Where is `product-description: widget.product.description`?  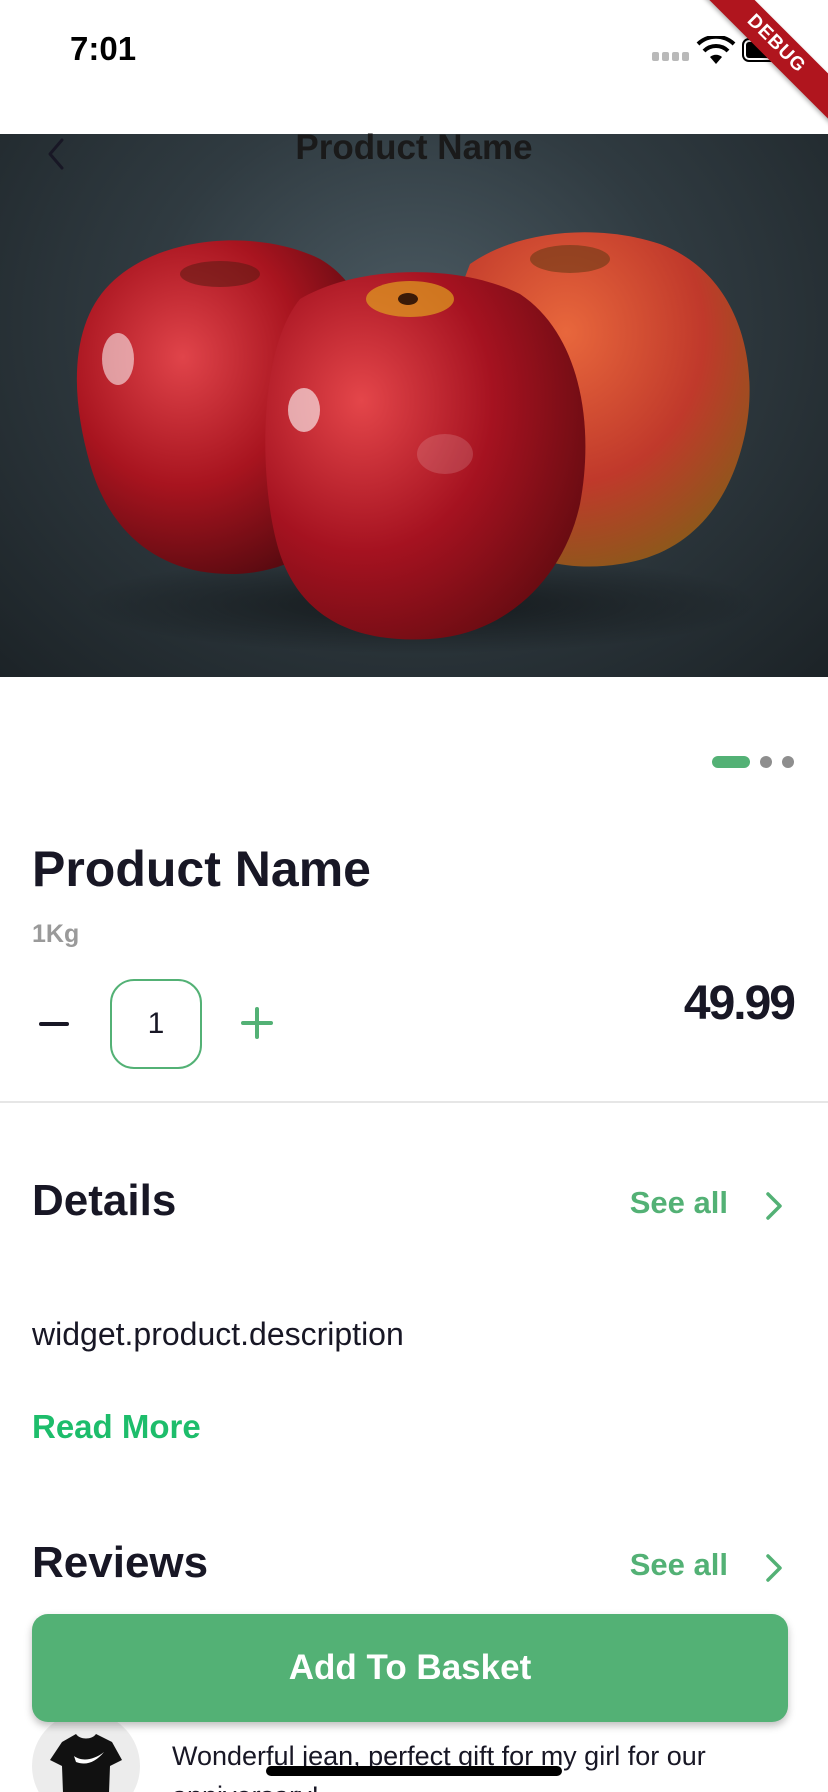 product-description: widget.product.description is located at coordinates (218, 1334).